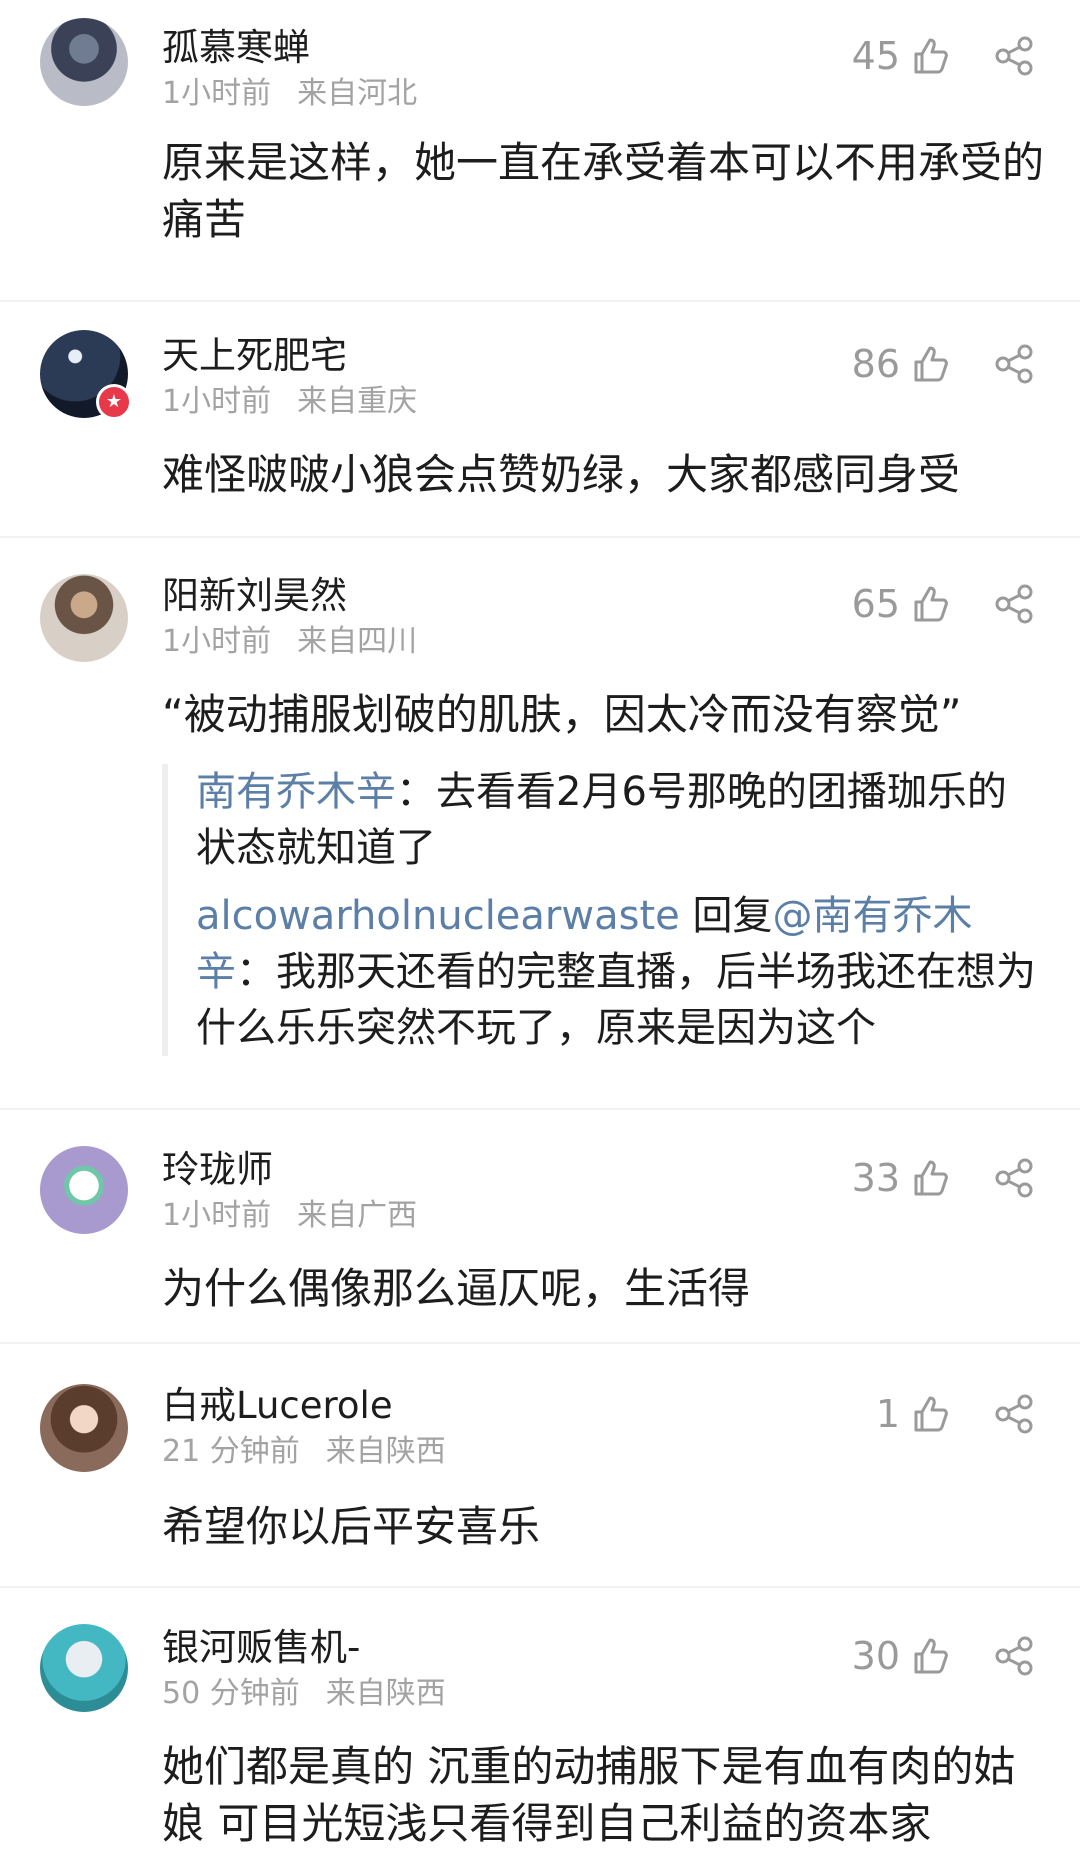 This screenshot has height=1870, width=1080. I want to click on comment-text: 难怪啵啵小狼会点赞奶绿，大家都感同身受, so click(561, 474).